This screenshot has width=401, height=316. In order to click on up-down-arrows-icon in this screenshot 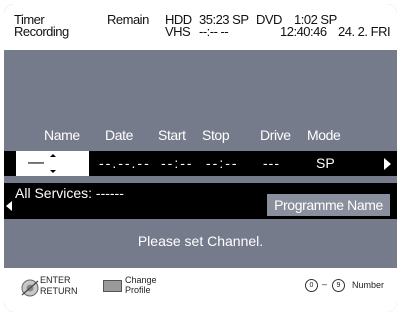, I will do `click(53, 163)`.